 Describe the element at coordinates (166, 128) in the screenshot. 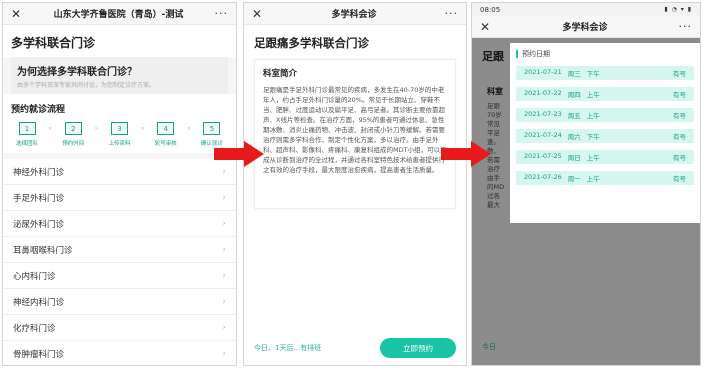

I see `step-number: 4` at that location.